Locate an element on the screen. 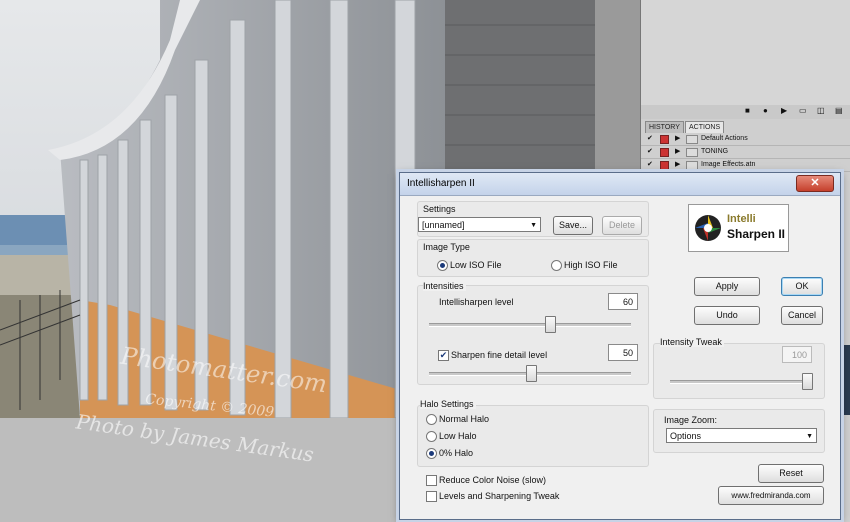 The image size is (850, 522). close-button: ✕ is located at coordinates (815, 183).